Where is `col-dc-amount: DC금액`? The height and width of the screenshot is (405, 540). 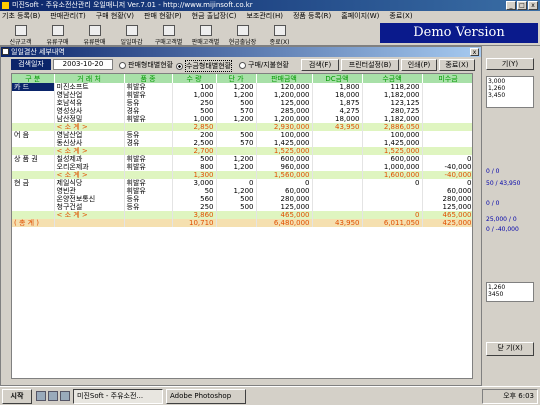
col-dc-amount: DC금액 is located at coordinates (337, 78).